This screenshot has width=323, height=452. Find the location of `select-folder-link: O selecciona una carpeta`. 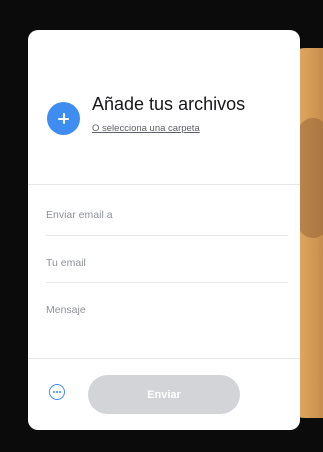

select-folder-link: O selecciona una carpeta is located at coordinates (146, 128).